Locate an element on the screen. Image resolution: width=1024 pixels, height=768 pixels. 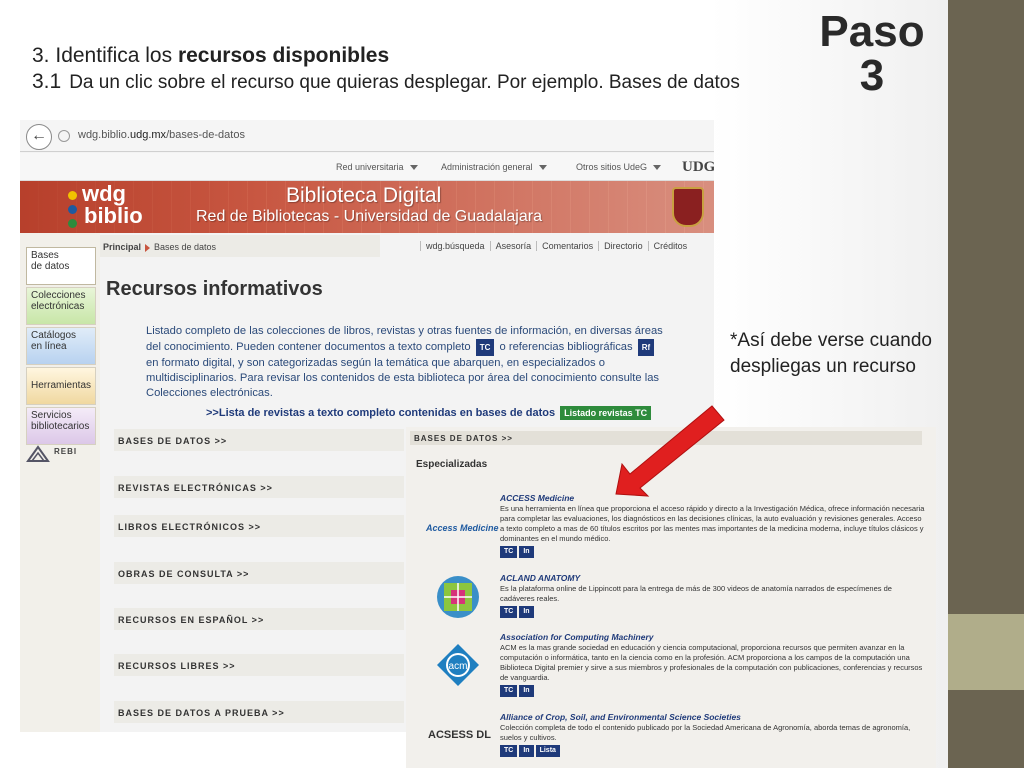
link-comentarios: Comentarios is located at coordinates (567, 246).